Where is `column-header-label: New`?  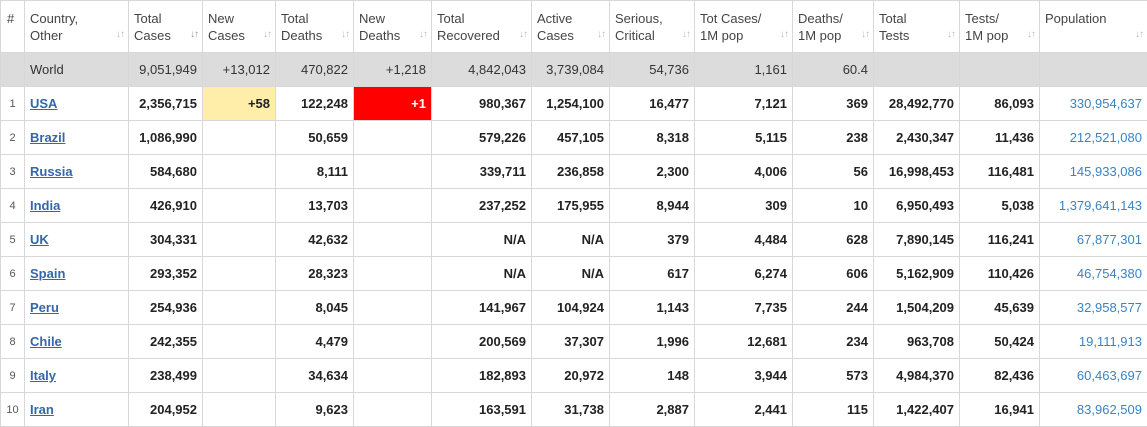 column-header-label: New is located at coordinates (387, 18).